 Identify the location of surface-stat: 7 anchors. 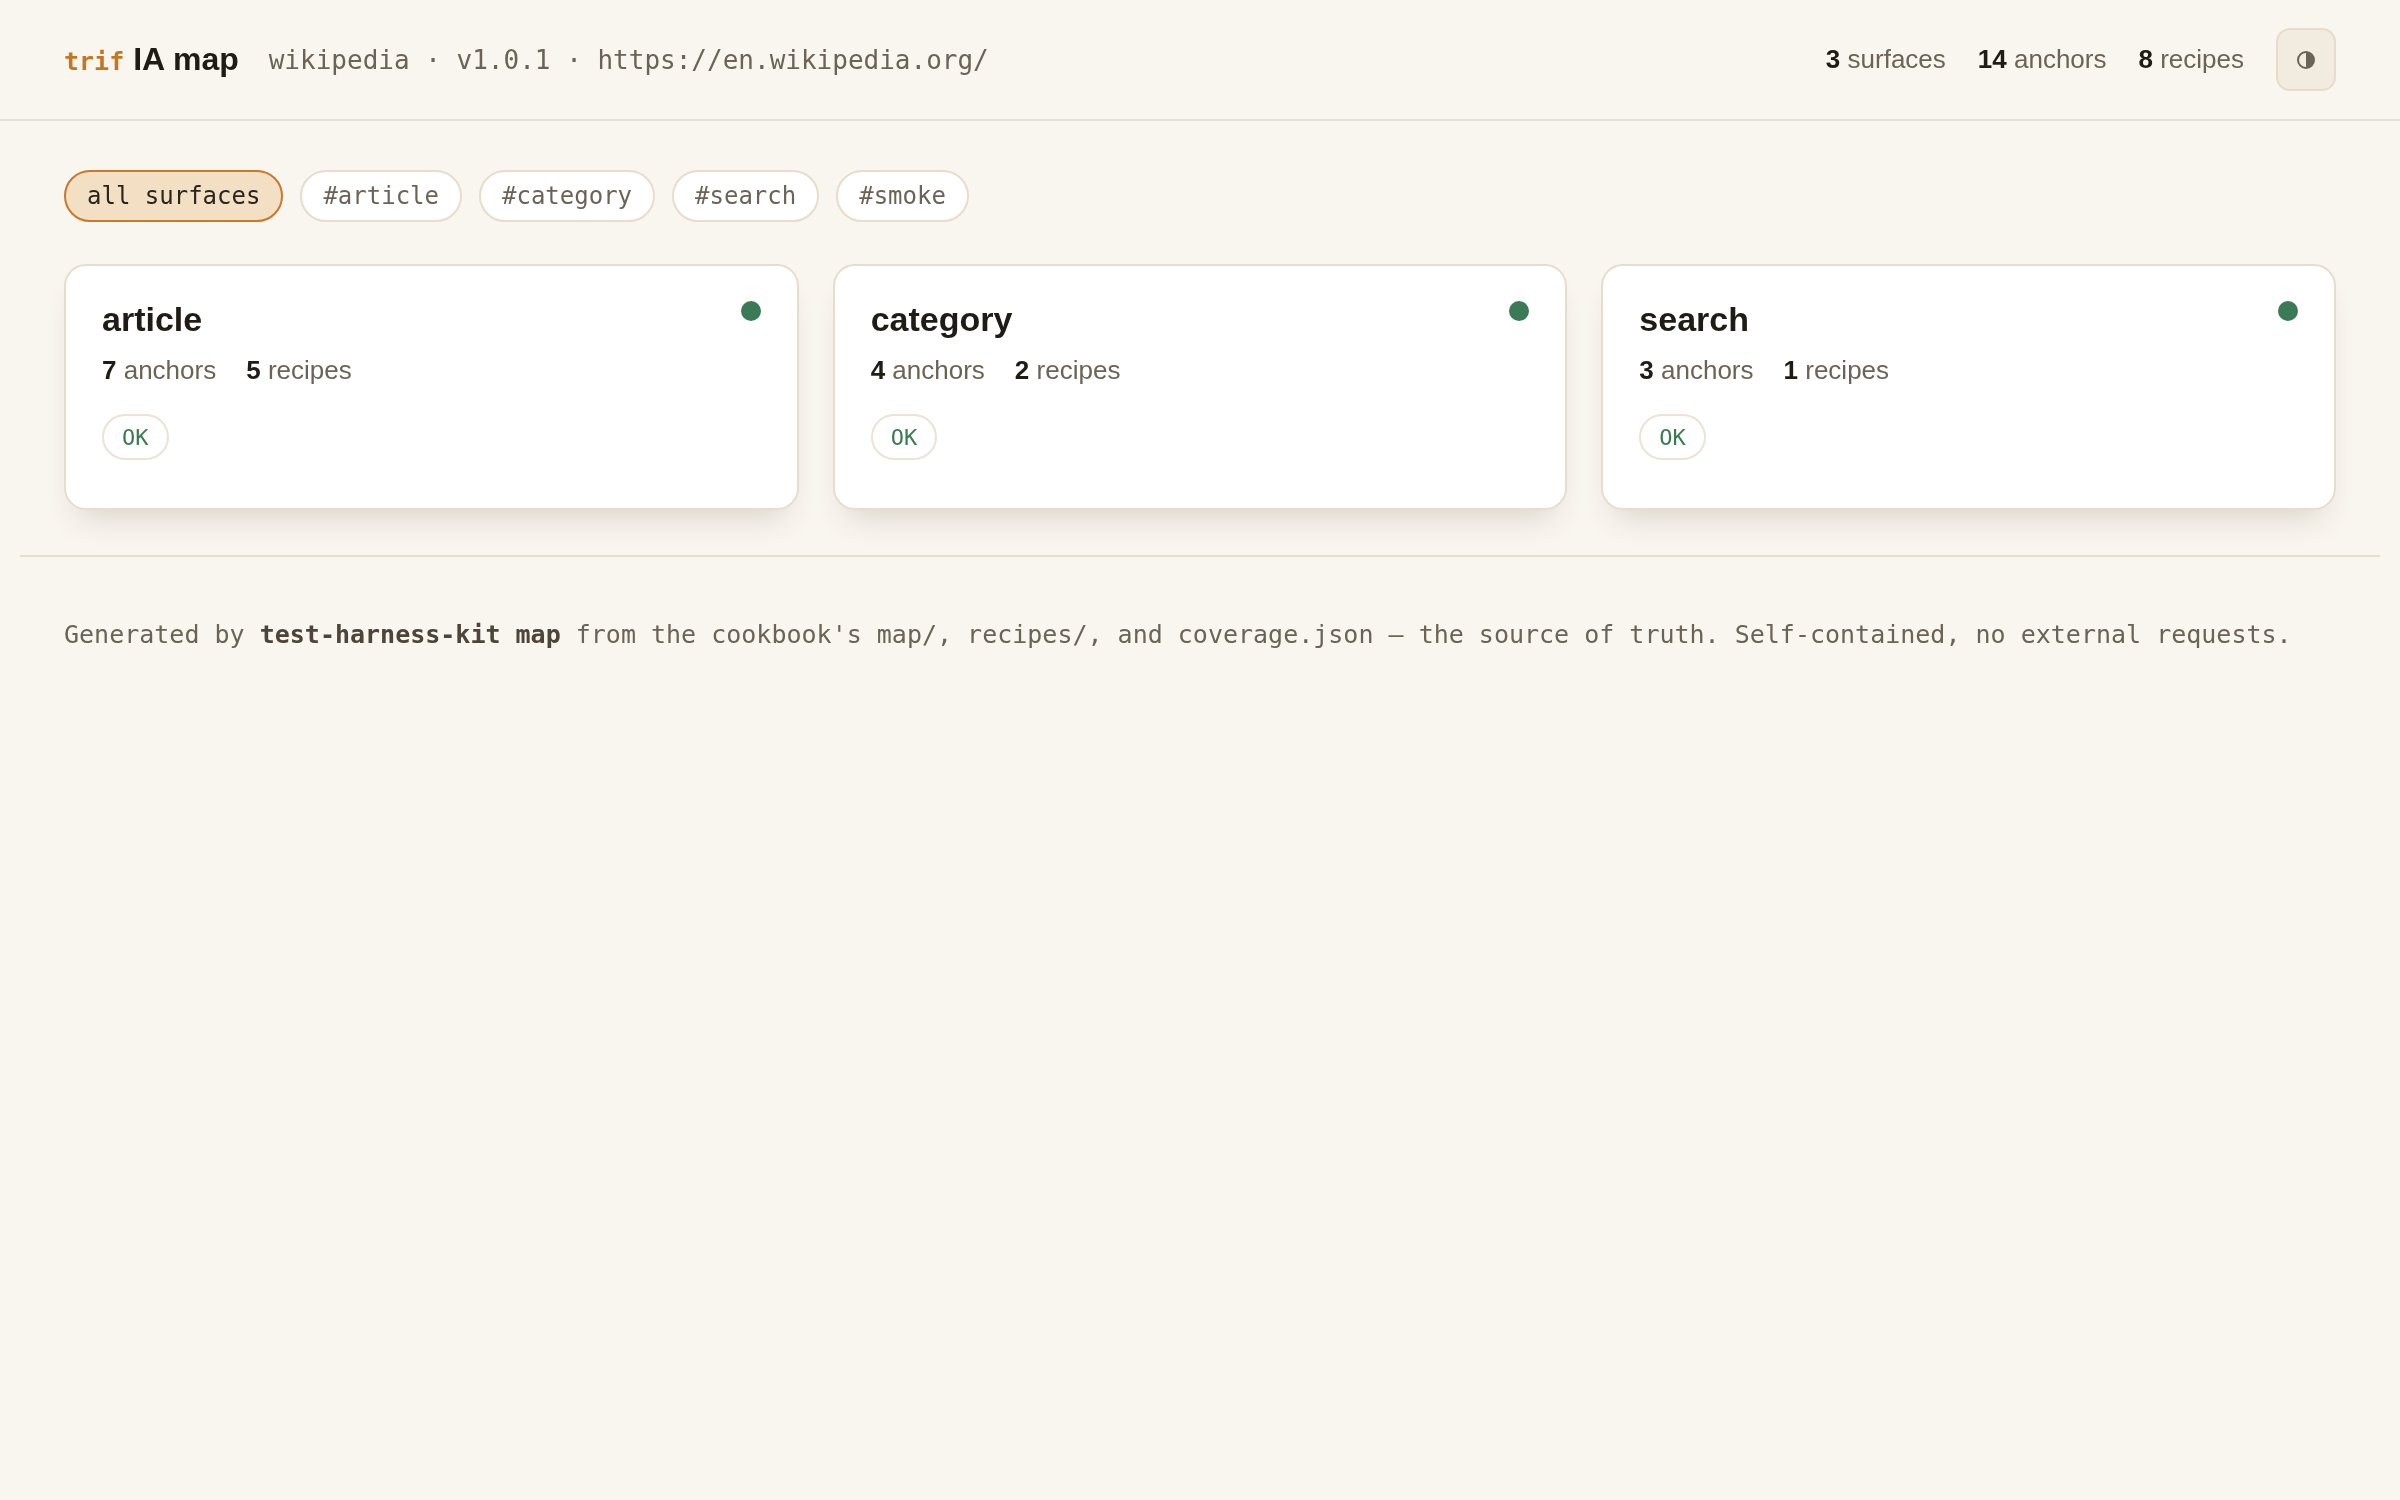
(159, 370).